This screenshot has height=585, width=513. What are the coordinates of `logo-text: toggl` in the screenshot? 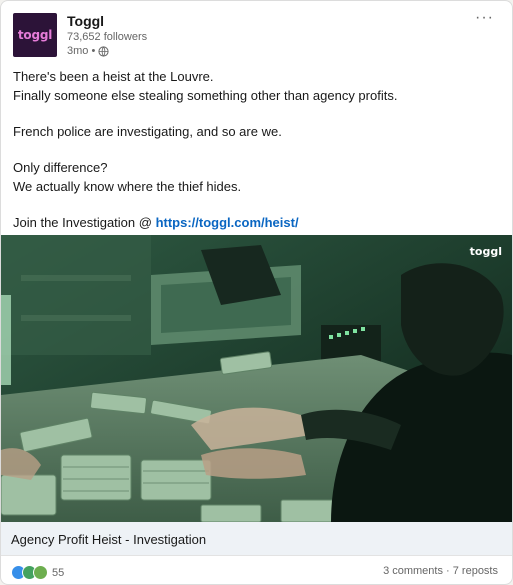 It's located at (35, 35).